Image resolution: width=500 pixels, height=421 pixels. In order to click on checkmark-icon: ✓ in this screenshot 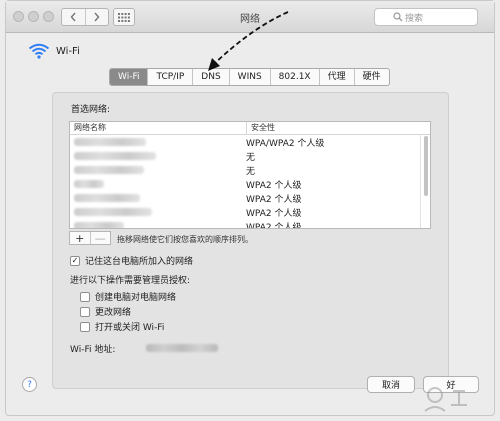, I will do `click(75, 260)`.